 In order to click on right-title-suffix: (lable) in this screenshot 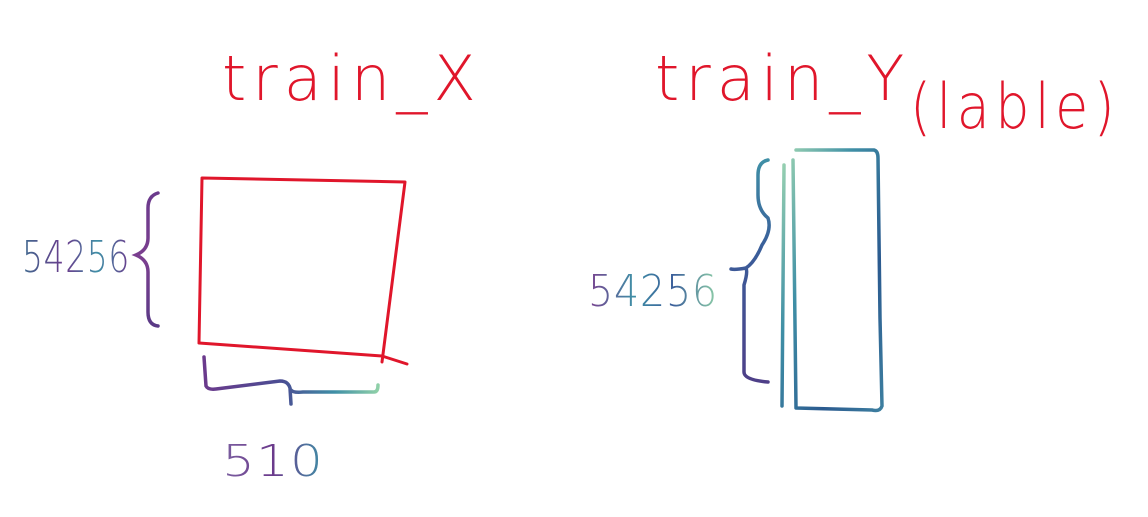, I will do `click(1015, 106)`.